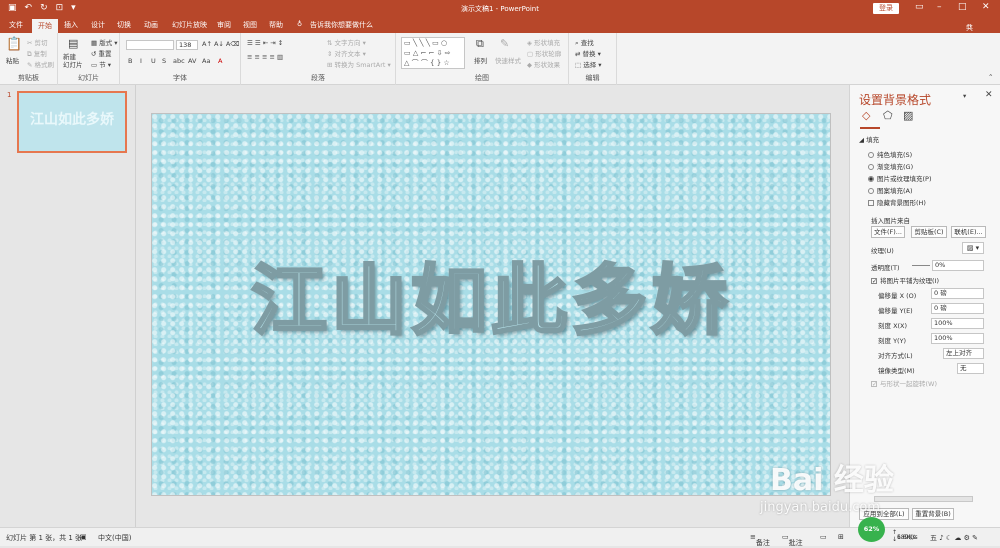 The image size is (1000, 548). Describe the element at coordinates (40, 64) in the screenshot. I see `format-painter-button: ✎ 格式刷` at that location.